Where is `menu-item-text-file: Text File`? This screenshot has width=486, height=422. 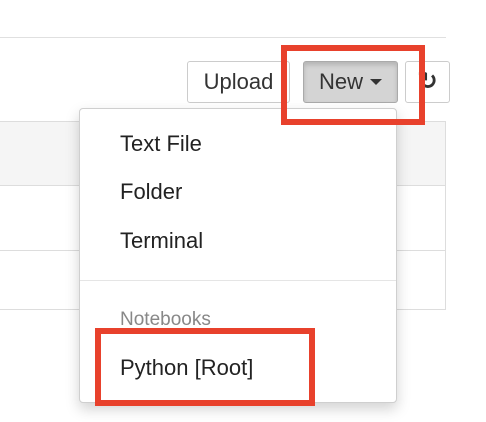
menu-item-text-file: Text File is located at coordinates (161, 144).